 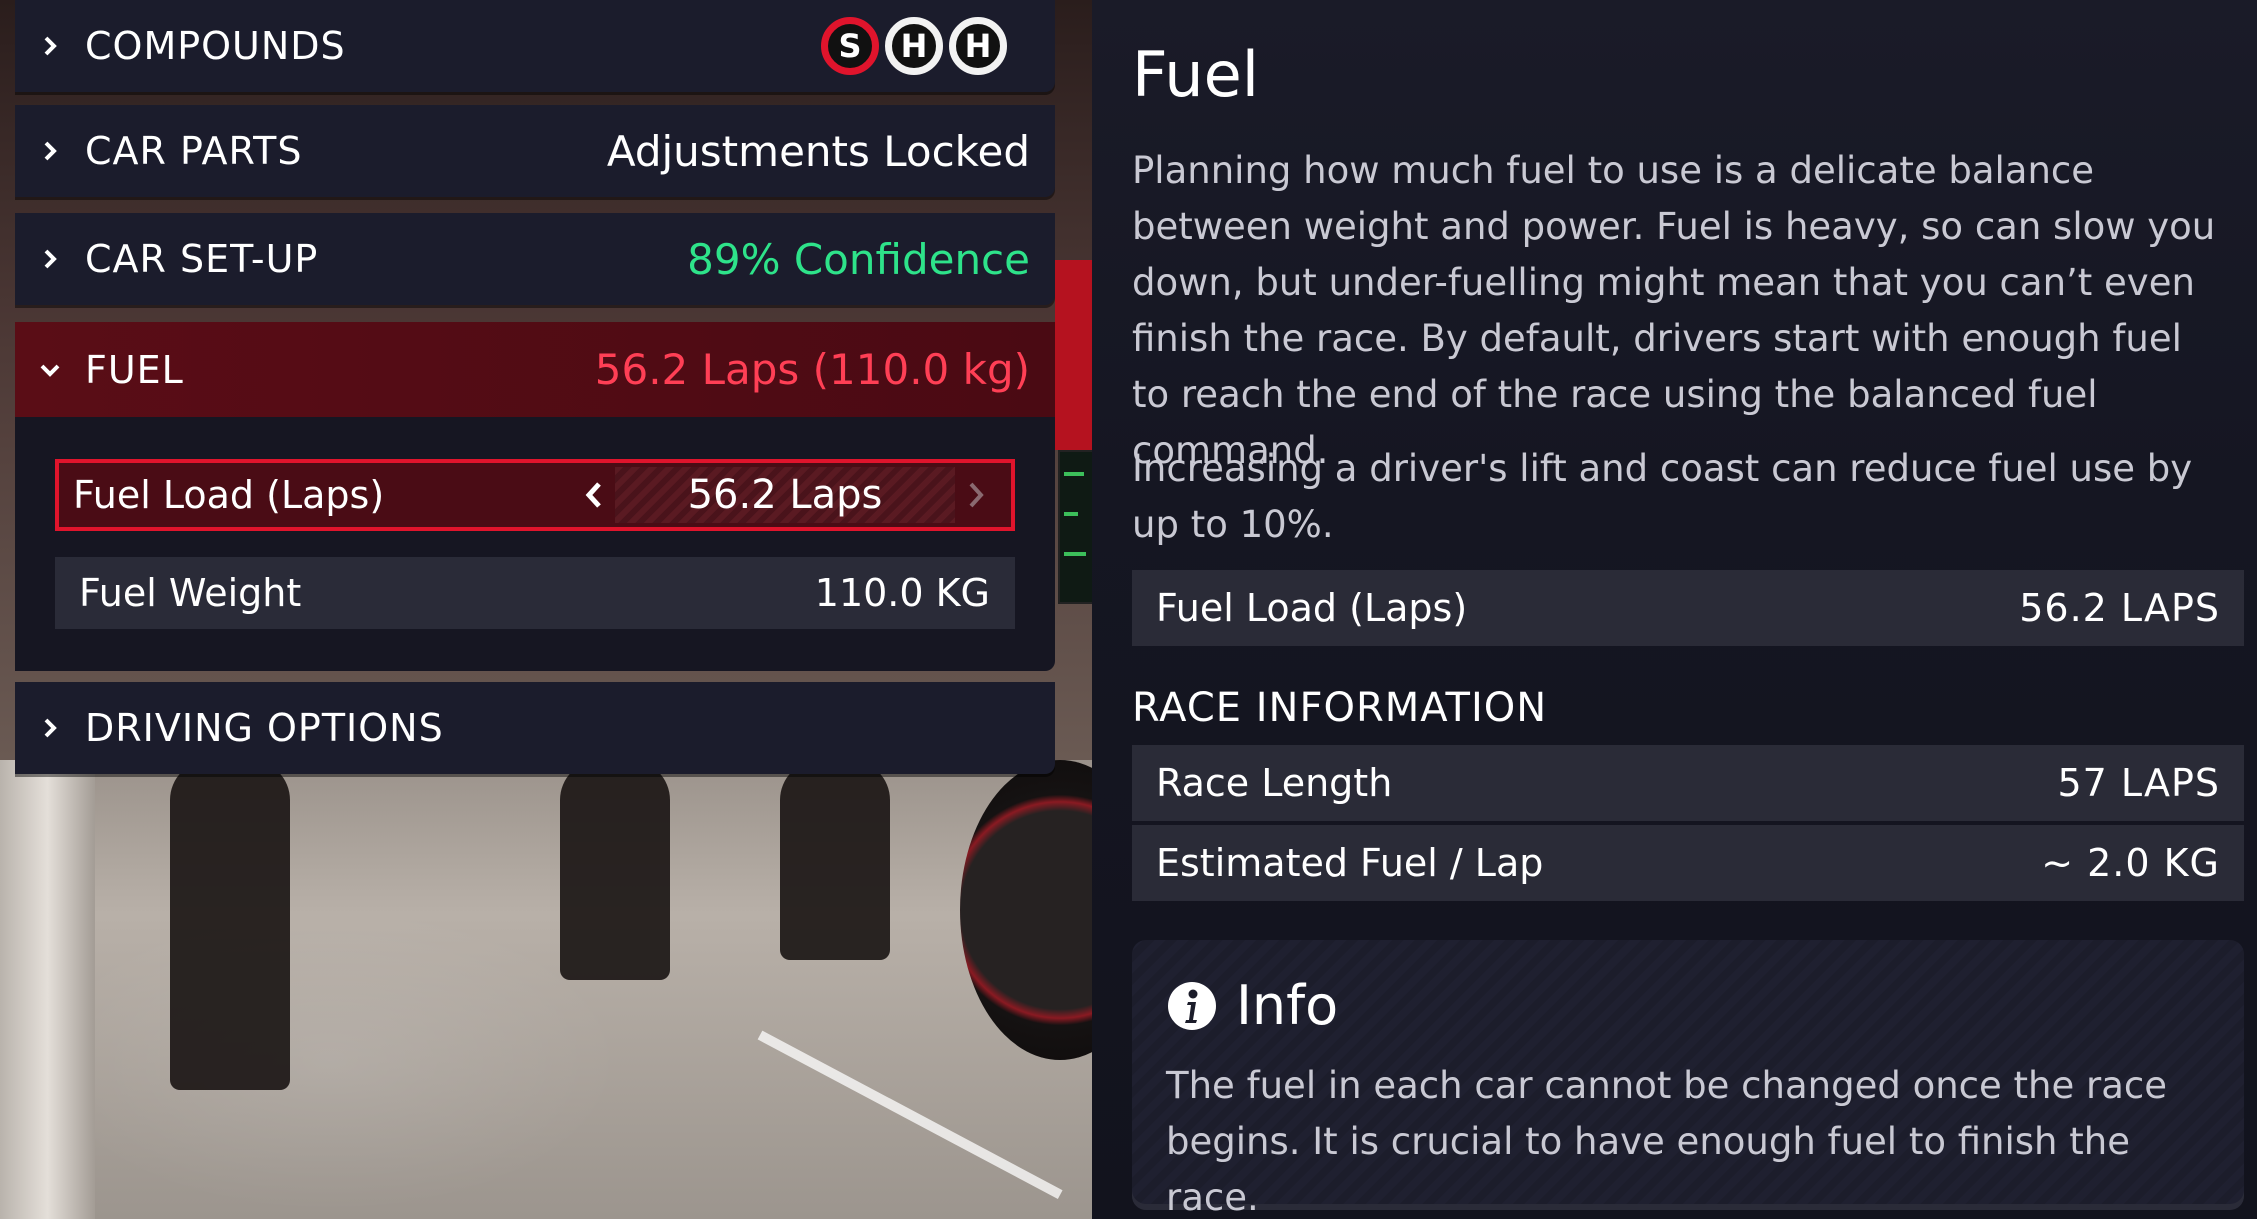 I want to click on tyre-compound-list: S H H, so click(x=914, y=46).